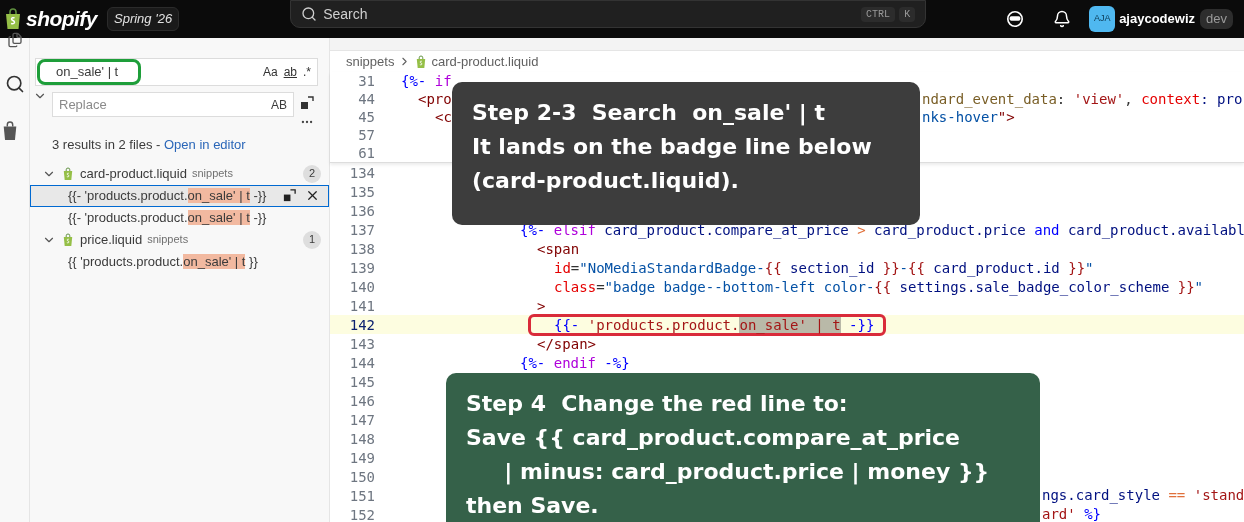 The height and width of the screenshot is (522, 1244). I want to click on search-result: {{ 'products.product.on_sale' | t }}, so click(179, 261).